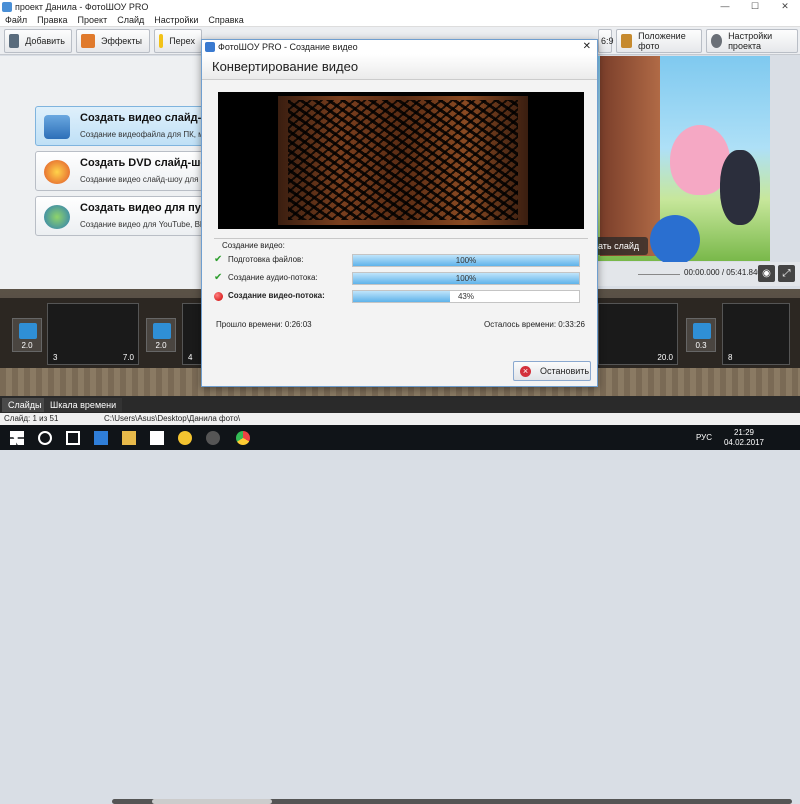 This screenshot has height=804, width=800. I want to click on gear-icon, so click(717, 41).